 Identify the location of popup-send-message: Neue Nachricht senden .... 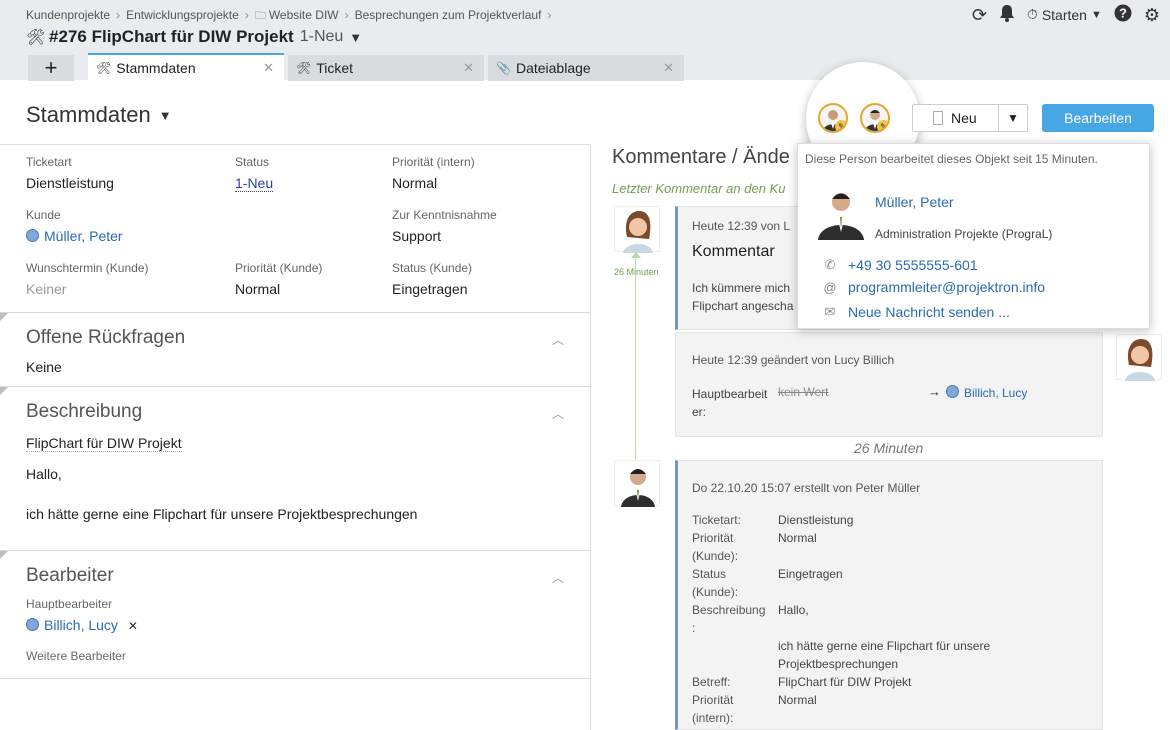
(929, 312).